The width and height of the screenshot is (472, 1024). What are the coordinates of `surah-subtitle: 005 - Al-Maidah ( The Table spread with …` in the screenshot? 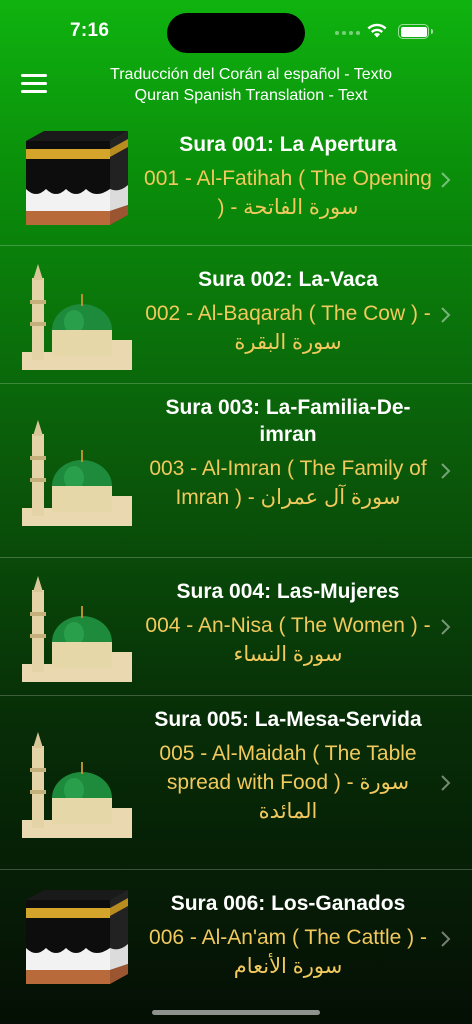 It's located at (288, 782).